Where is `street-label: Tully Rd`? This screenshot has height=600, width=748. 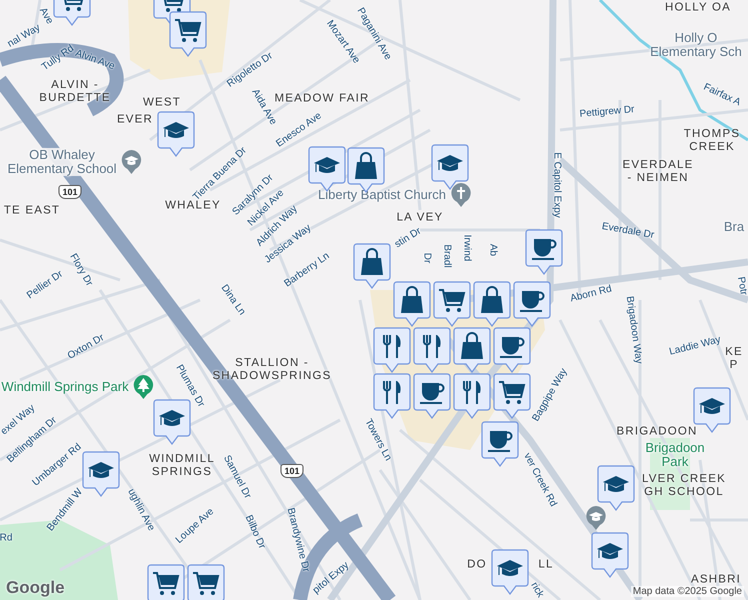 street-label: Tully Rd is located at coordinates (58, 58).